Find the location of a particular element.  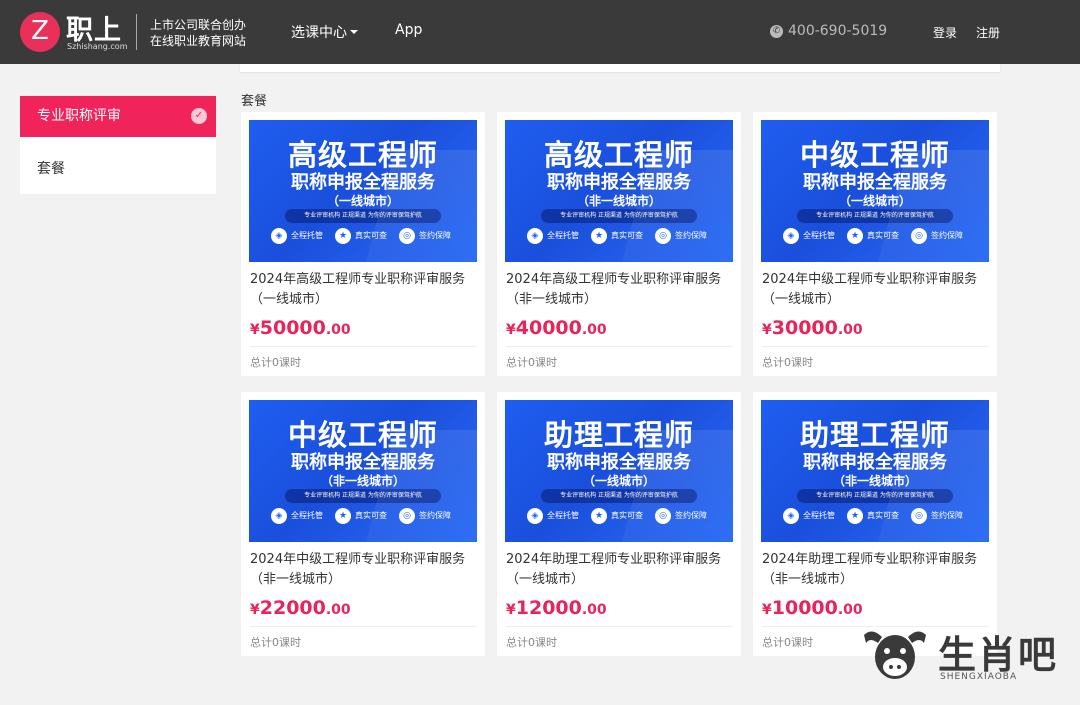

course-price: ¥40000.00 is located at coordinates (556, 328).